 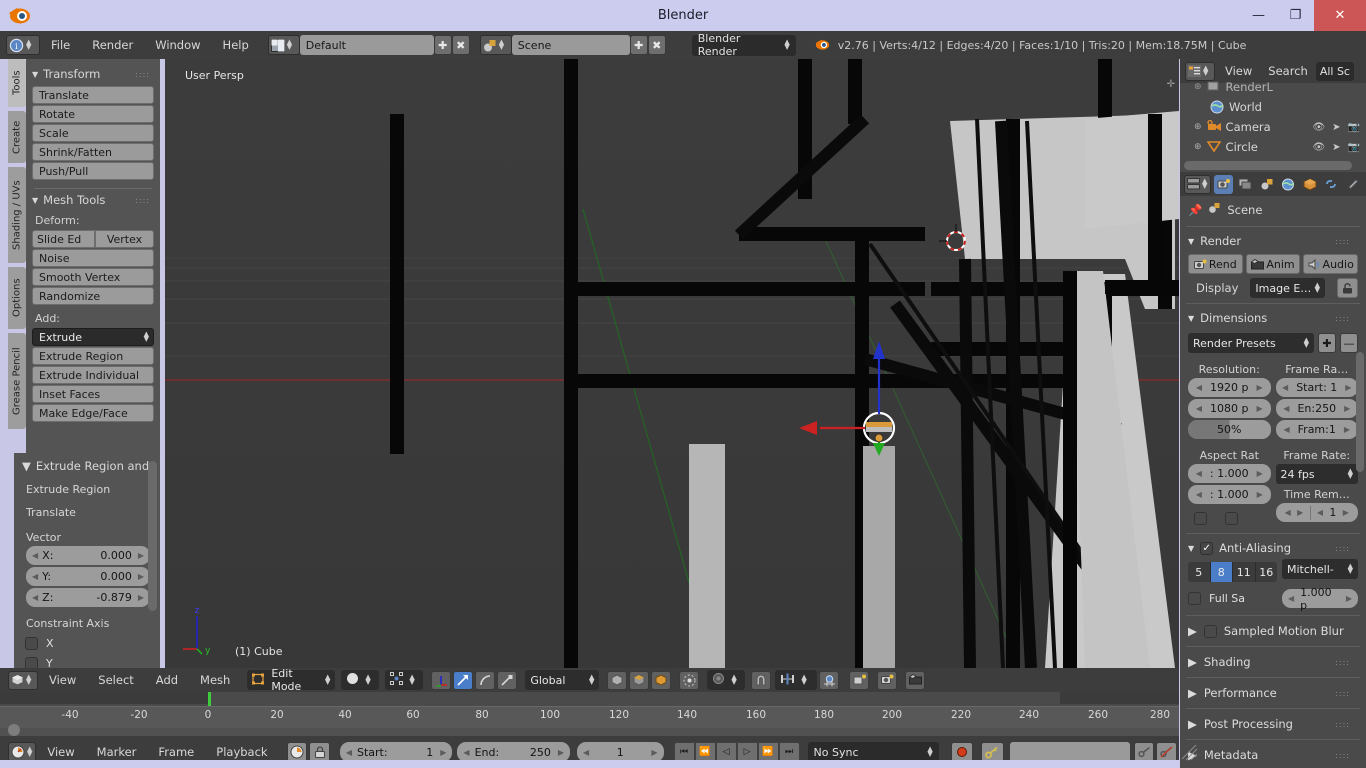 I want to click on pivot-point-select: ▲ ▼, so click(x=404, y=680).